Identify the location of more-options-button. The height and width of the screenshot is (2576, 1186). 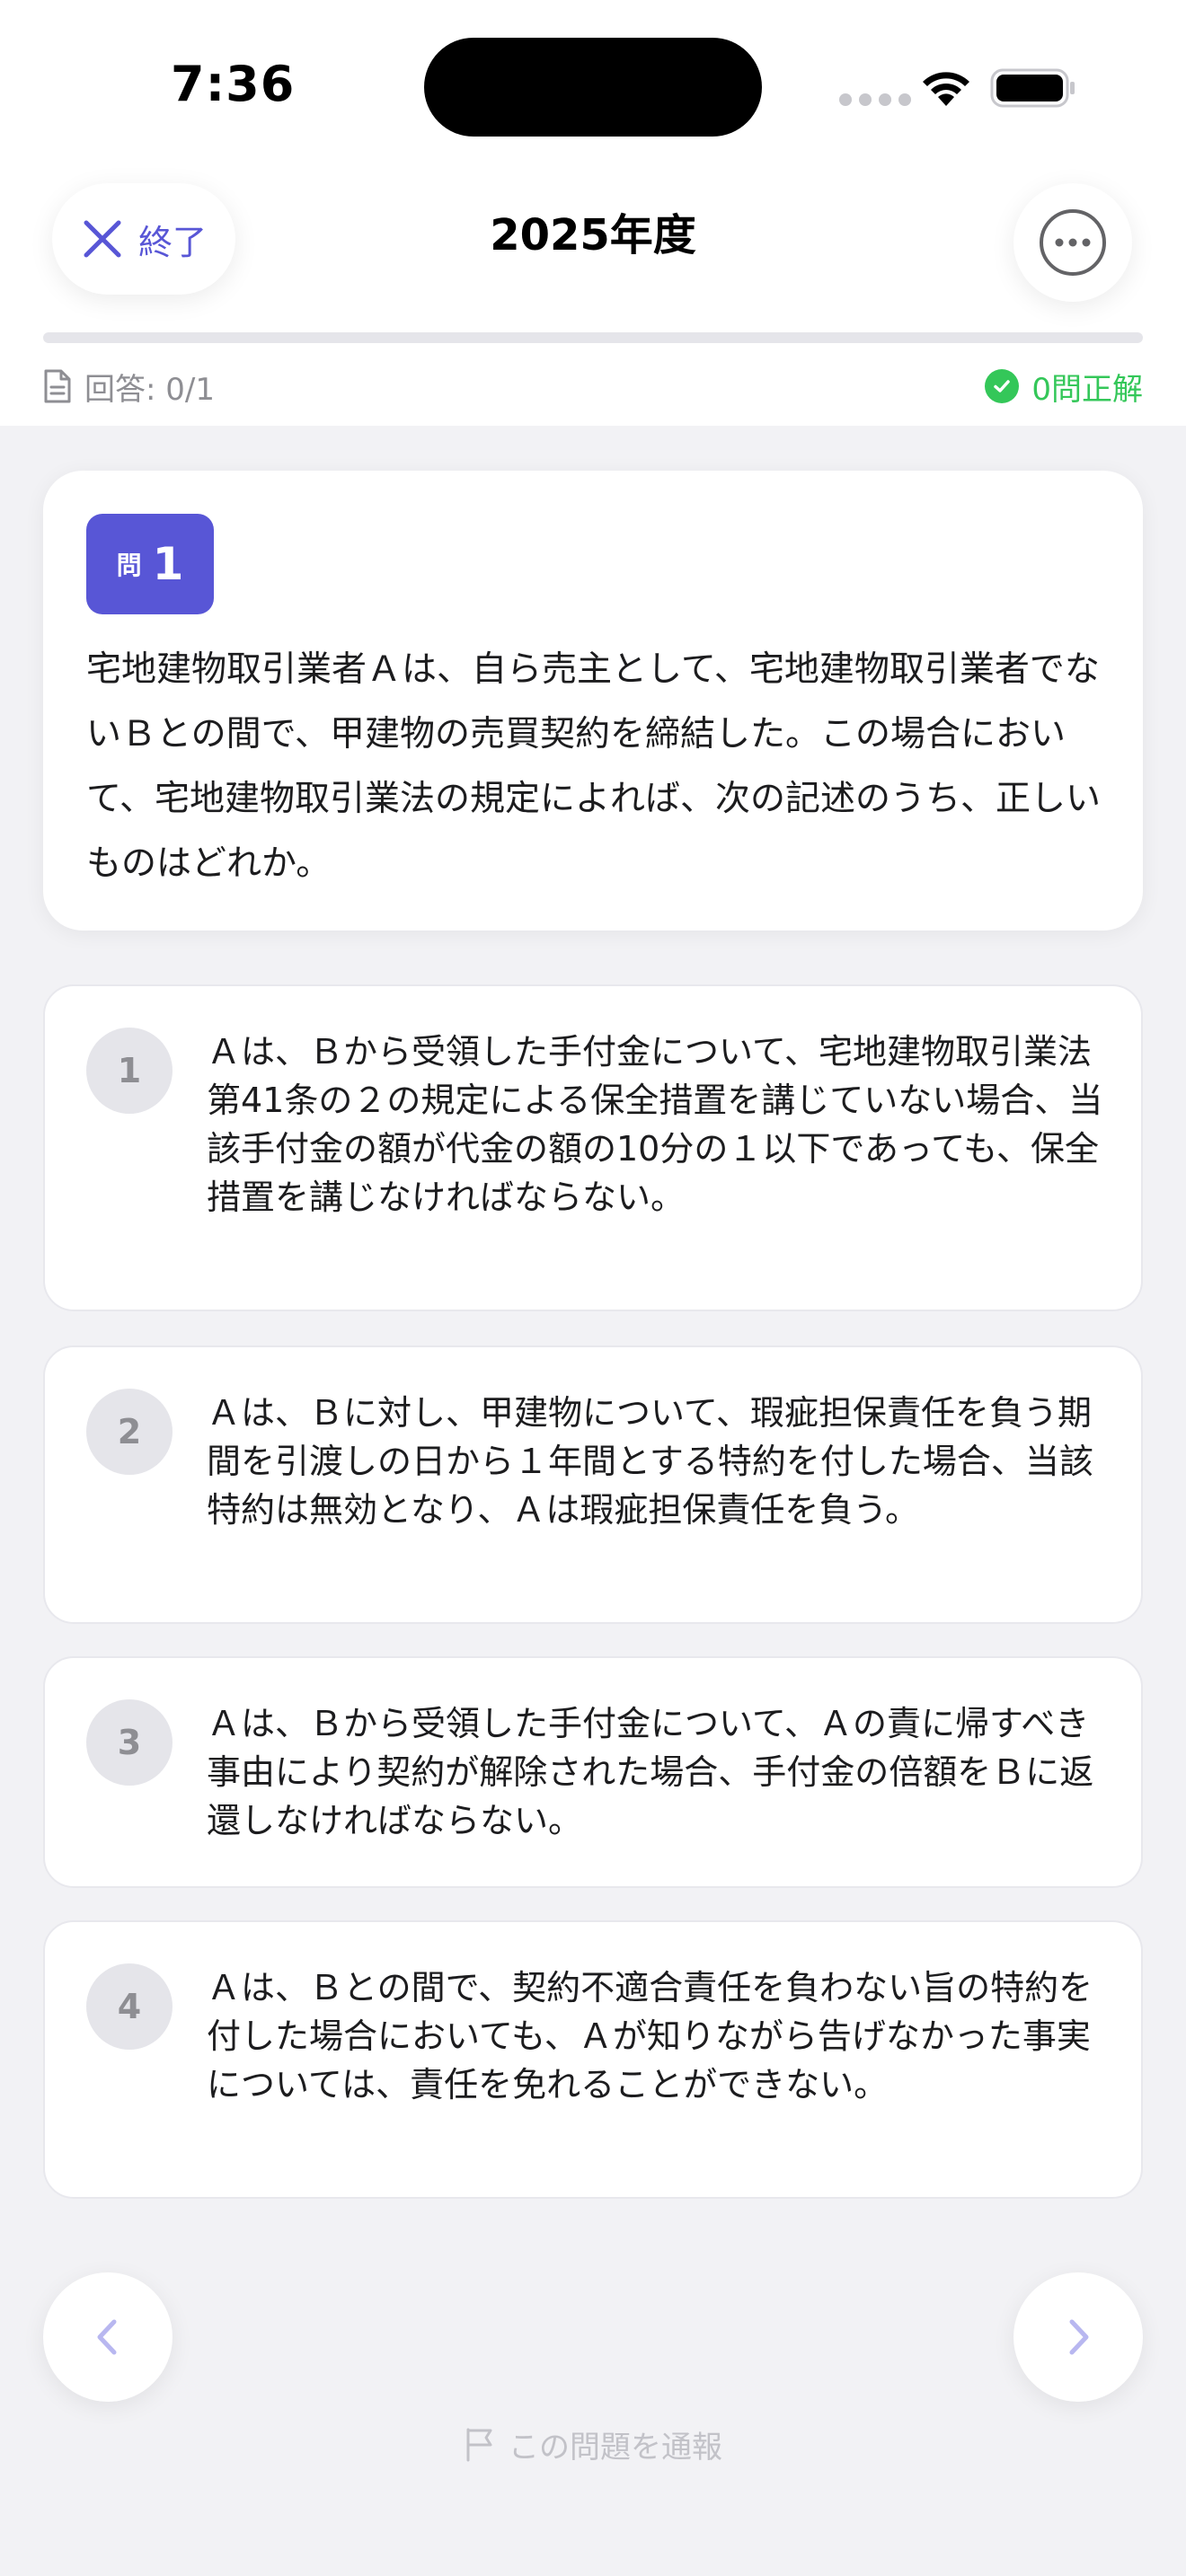
(1072, 242).